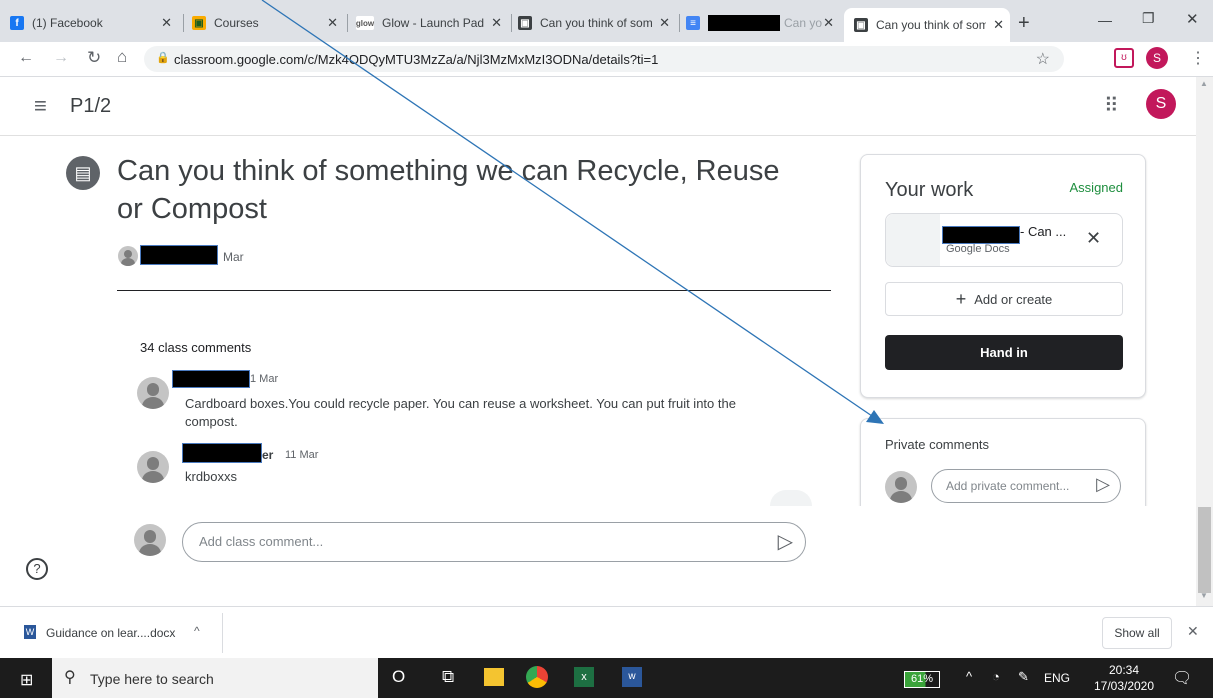 This screenshot has height=698, width=1213. I want to click on download-file-name: Guidance on lear....docx, so click(111, 633).